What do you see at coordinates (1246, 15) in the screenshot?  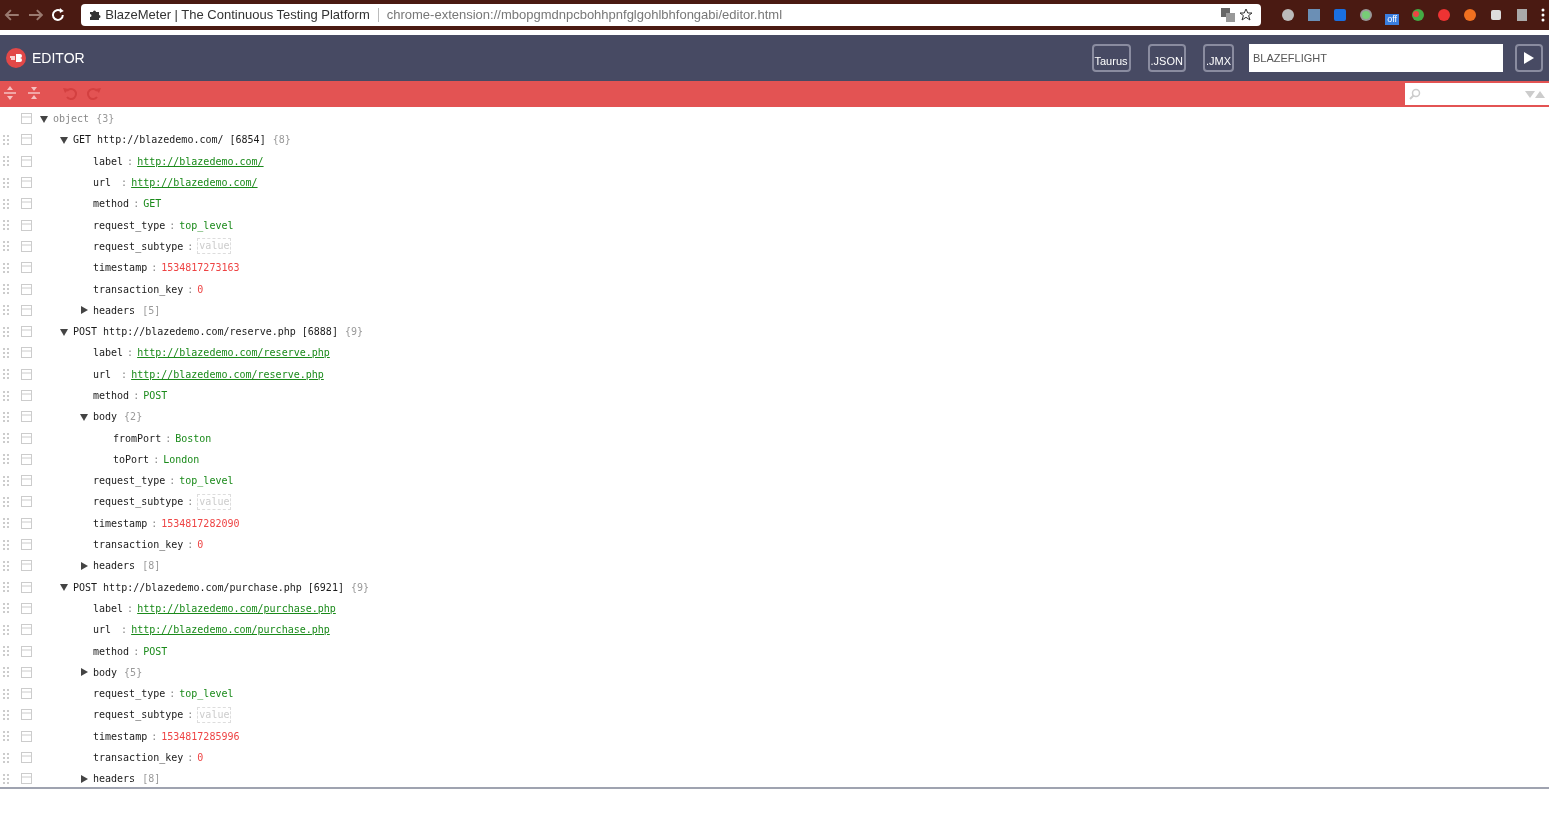 I see `star-icon` at bounding box center [1246, 15].